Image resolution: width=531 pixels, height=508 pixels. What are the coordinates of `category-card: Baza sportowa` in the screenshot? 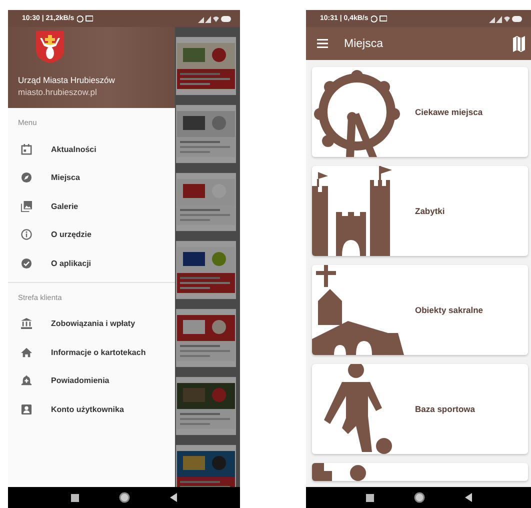 It's located at (420, 409).